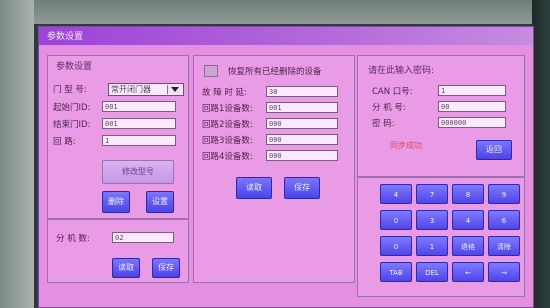 The image size is (550, 308). I want to click on keypad-key-6: 6, so click(504, 220).